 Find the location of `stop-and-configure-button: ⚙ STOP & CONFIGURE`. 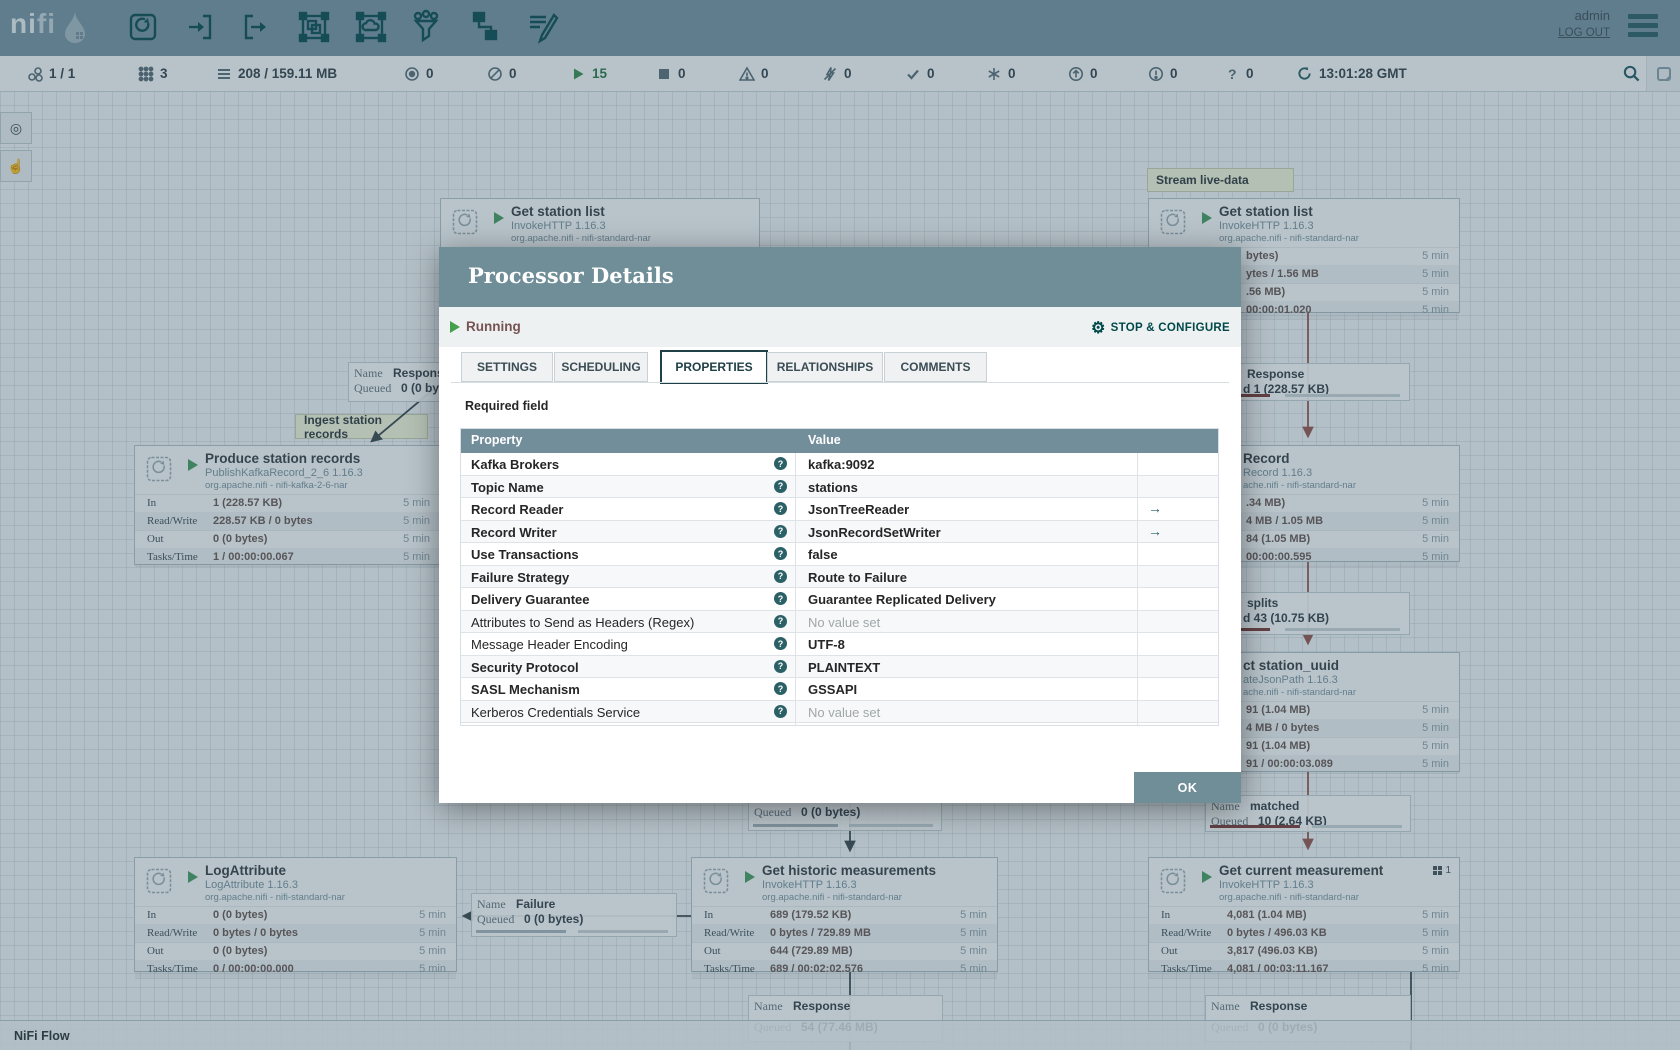

stop-and-configure-button: ⚙ STOP & CONFIGURE is located at coordinates (1160, 328).